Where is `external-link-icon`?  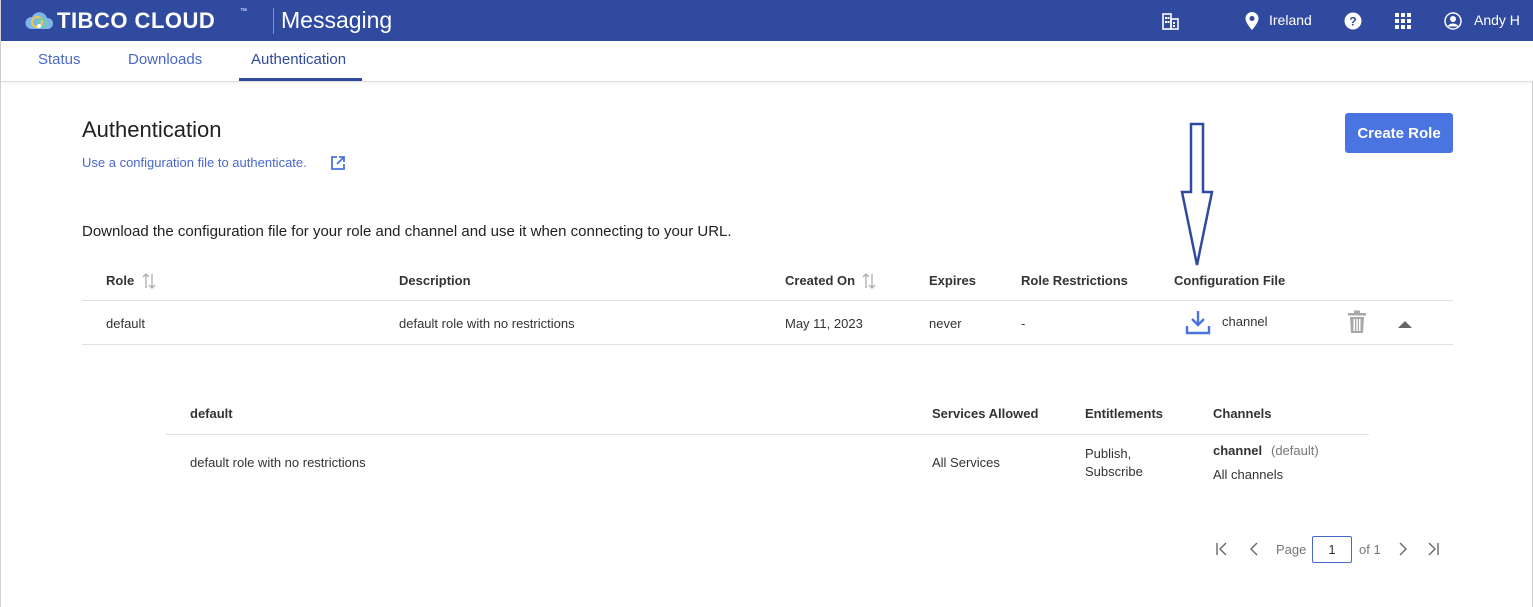 external-link-icon is located at coordinates (338, 163).